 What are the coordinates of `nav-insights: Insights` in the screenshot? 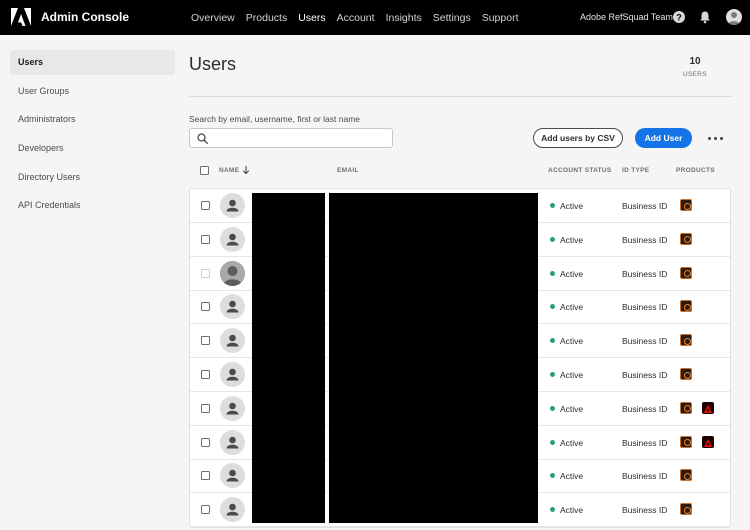 It's located at (404, 18).